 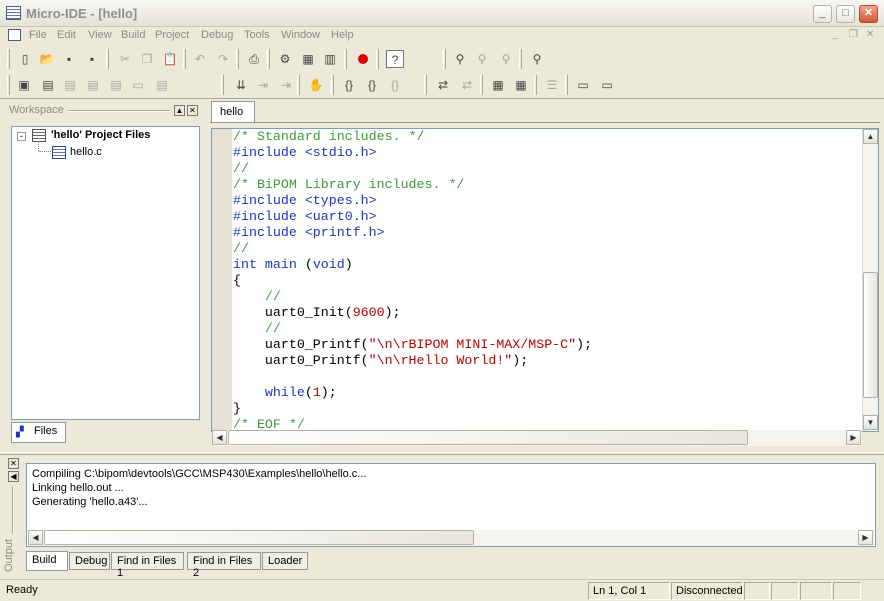 I want to click on code-line: uart0_Init(9600);, so click(x=412, y=313).